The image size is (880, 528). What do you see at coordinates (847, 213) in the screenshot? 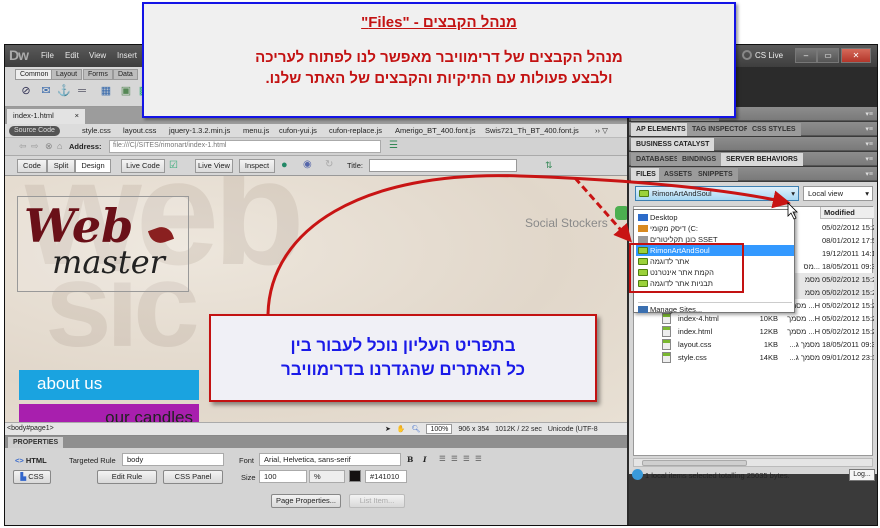
I see `column-header-modified: Modified` at bounding box center [847, 213].